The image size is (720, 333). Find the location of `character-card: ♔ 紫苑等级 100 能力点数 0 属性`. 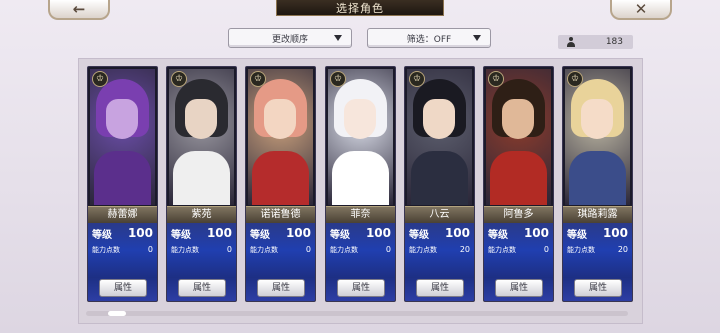

character-card: ♔ 紫苑等级 100 能力点数 0 属性 is located at coordinates (201, 184).